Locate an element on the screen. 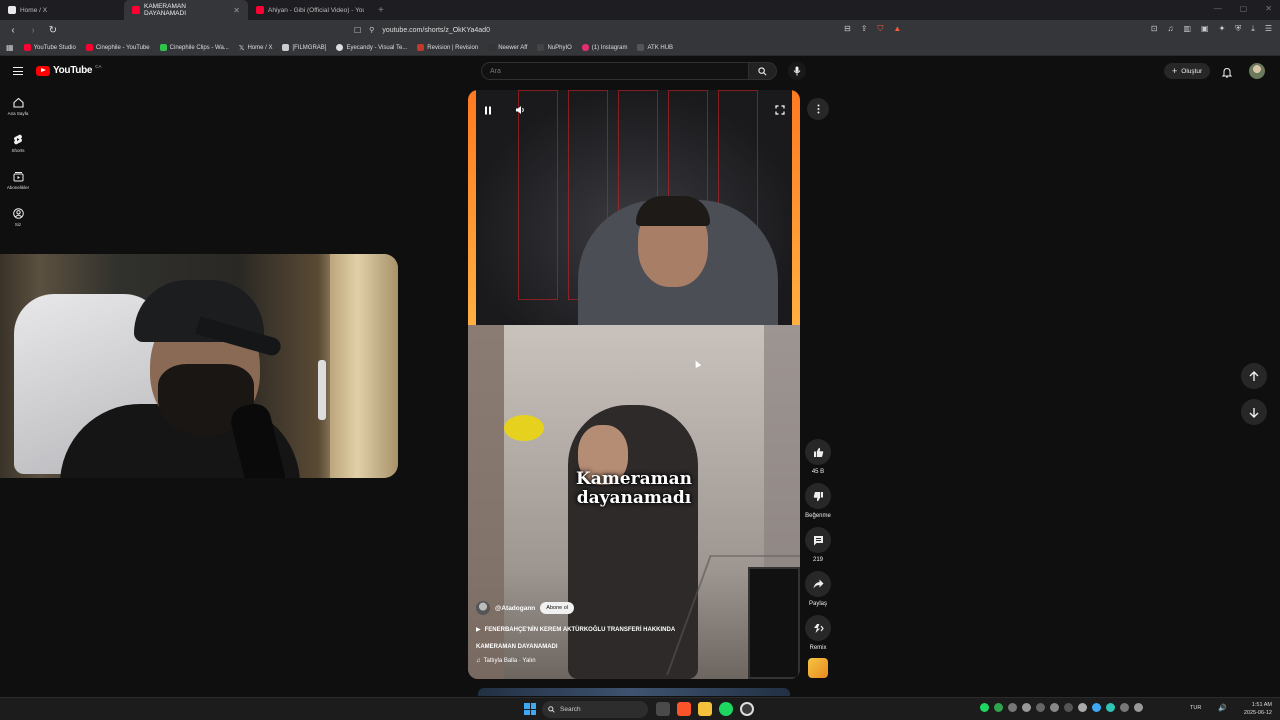 Image resolution: width=1280 pixels, height=720 pixels. sidebar-item-subscriptions: Abonelikler is located at coordinates (18, 180).